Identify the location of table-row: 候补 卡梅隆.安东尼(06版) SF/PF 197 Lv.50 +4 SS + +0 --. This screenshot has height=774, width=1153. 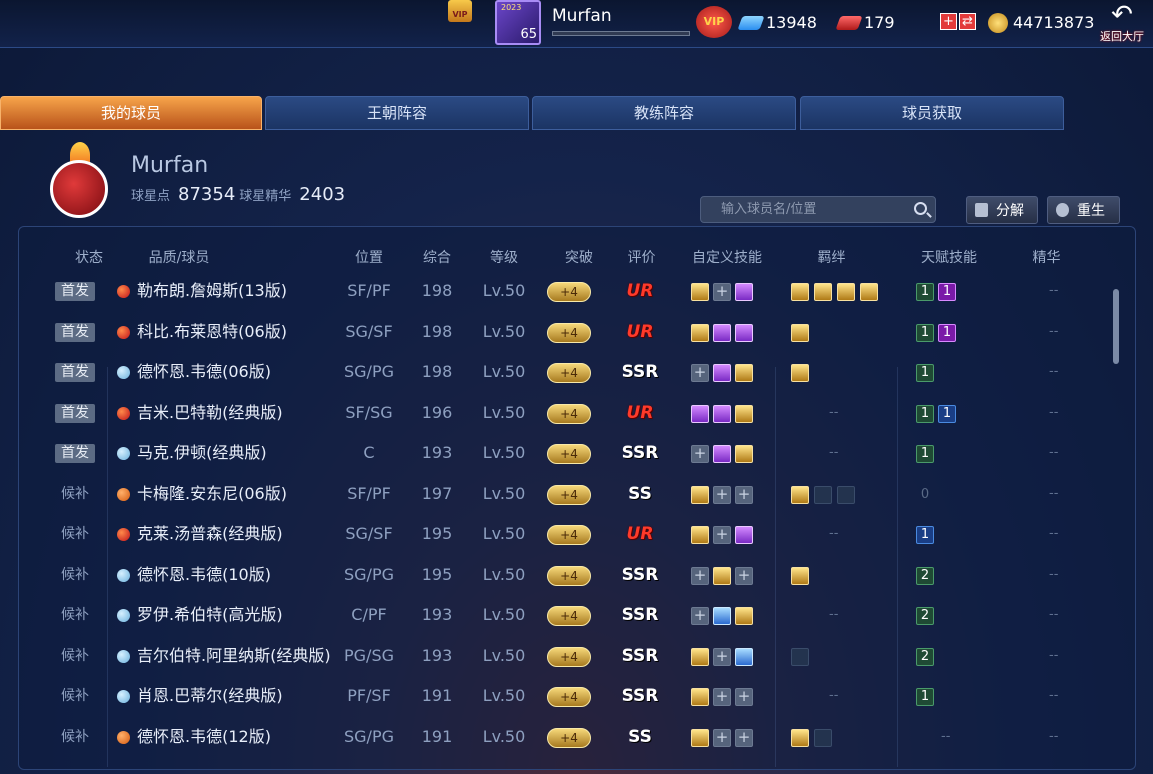
(565, 494).